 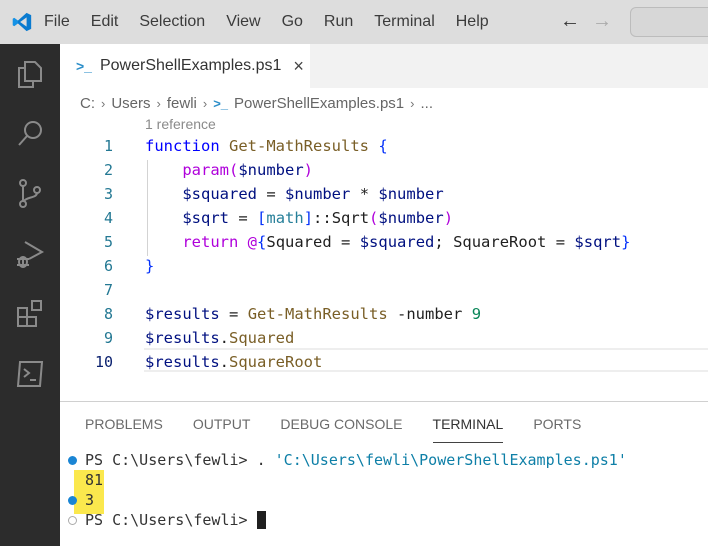 I want to click on explorer-icon, so click(x=30, y=74).